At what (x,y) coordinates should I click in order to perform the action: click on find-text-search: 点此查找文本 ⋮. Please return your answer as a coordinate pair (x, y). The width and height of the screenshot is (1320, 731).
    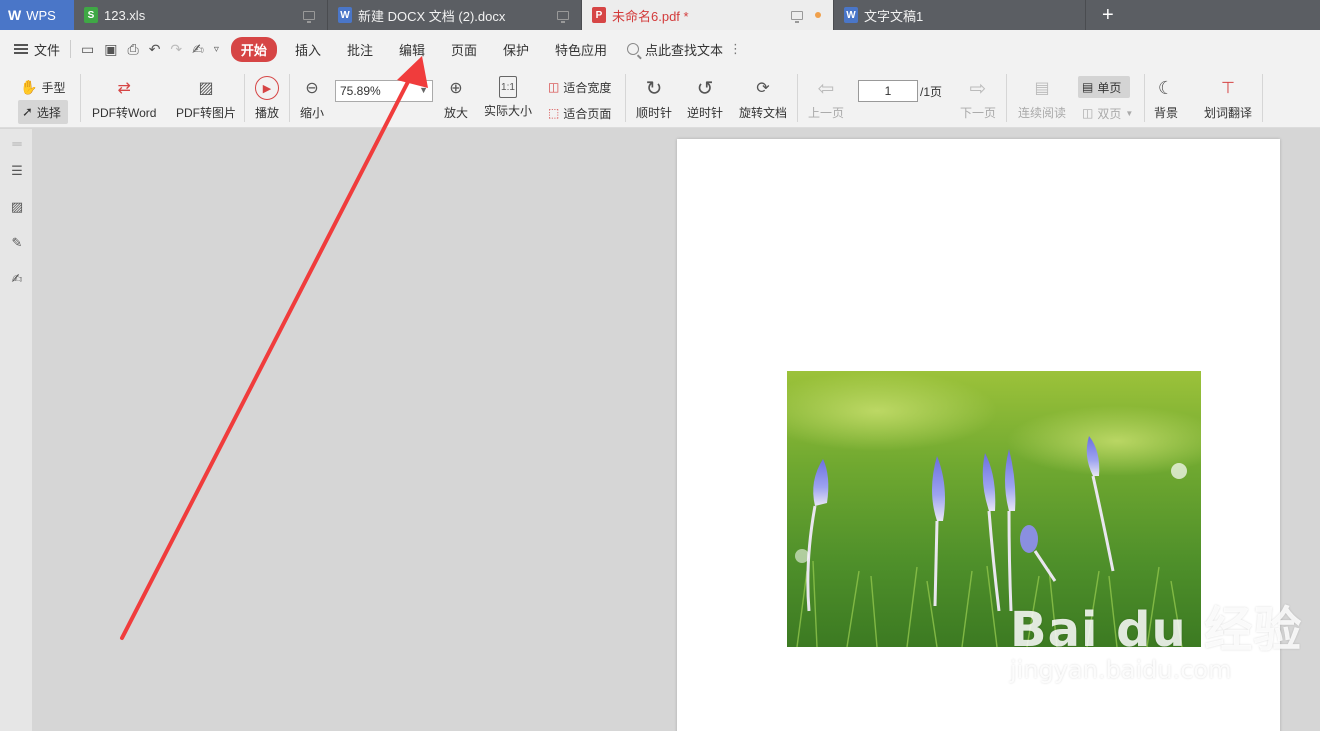
    Looking at the image, I should click on (684, 49).